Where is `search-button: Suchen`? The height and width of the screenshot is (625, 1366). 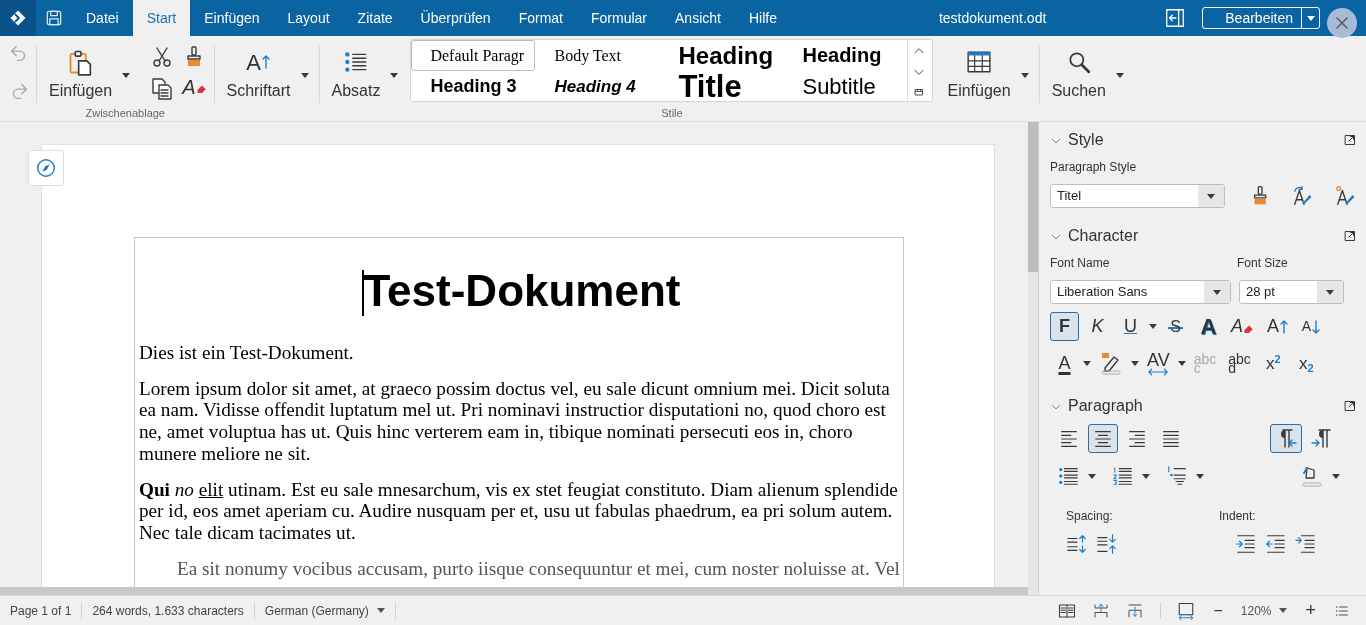 search-button: Suchen is located at coordinates (1078, 72).